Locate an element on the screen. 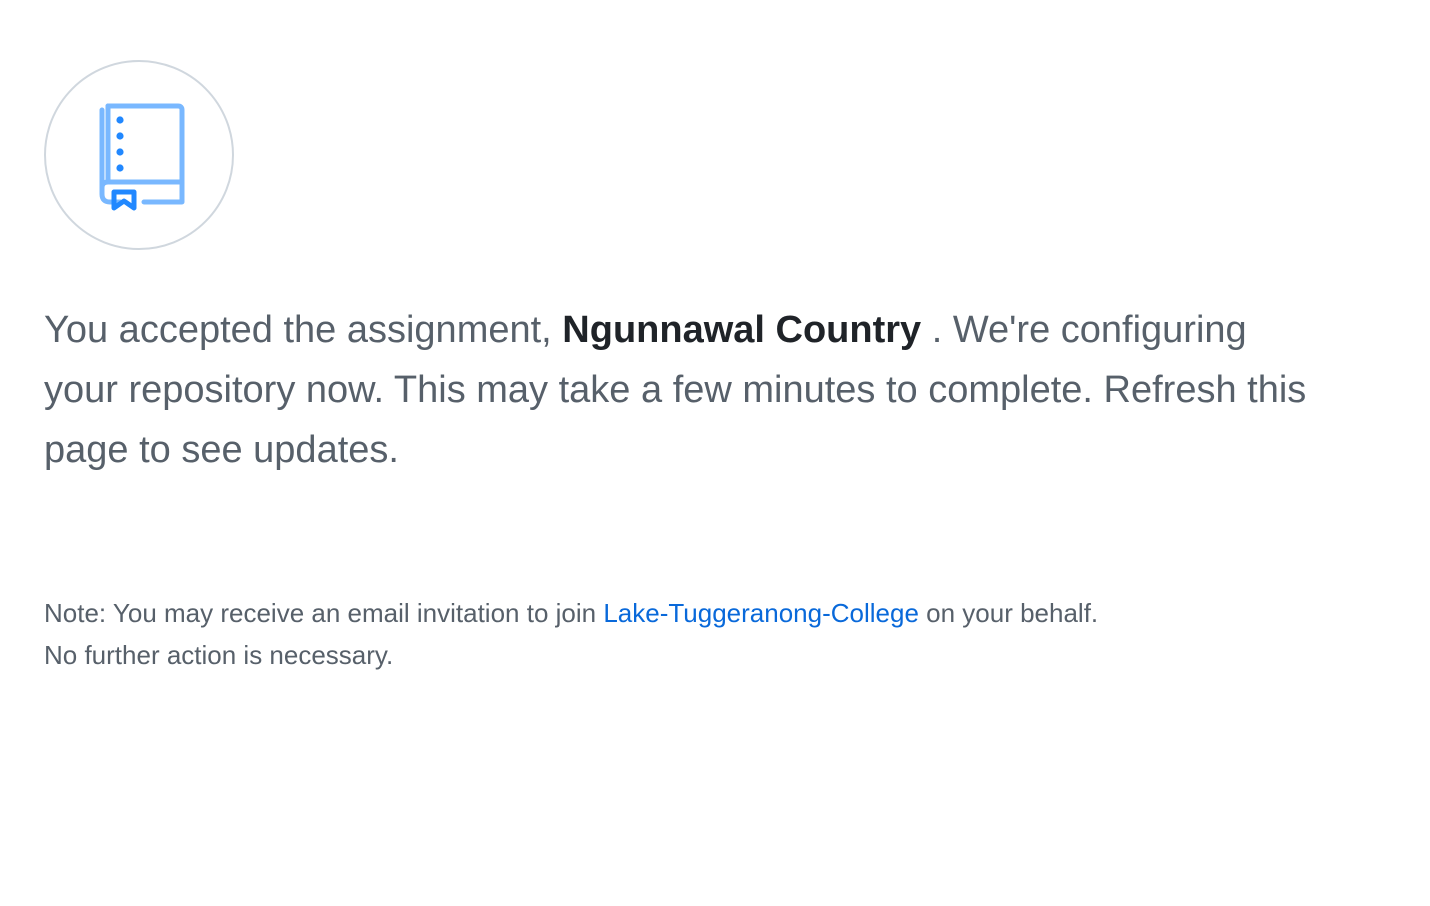 The width and height of the screenshot is (1430, 906). note-line2: No further action is necessary. is located at coordinates (219, 655).